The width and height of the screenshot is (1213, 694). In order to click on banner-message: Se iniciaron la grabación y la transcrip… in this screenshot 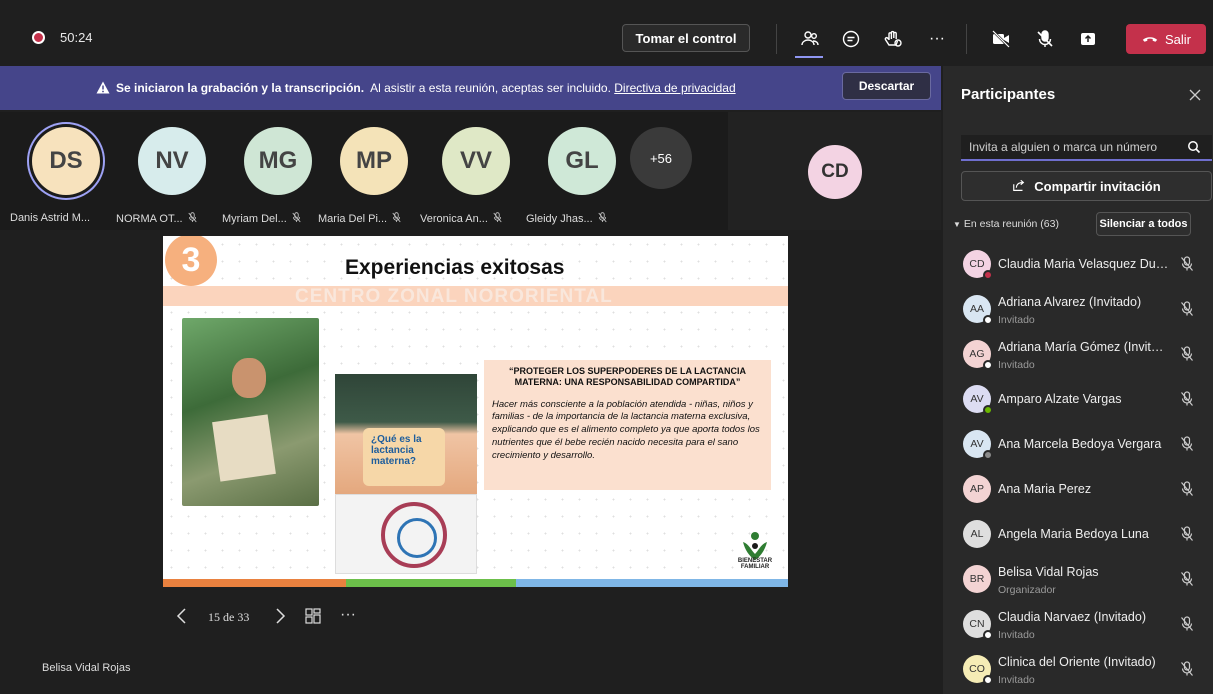, I will do `click(416, 88)`.